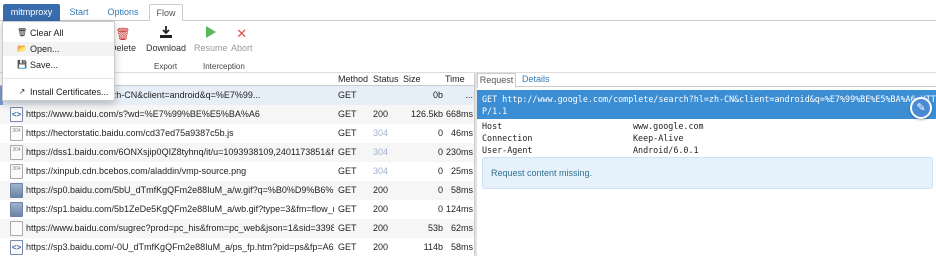 This screenshot has width=936, height=256. I want to click on export-group-label: Export, so click(166, 66).